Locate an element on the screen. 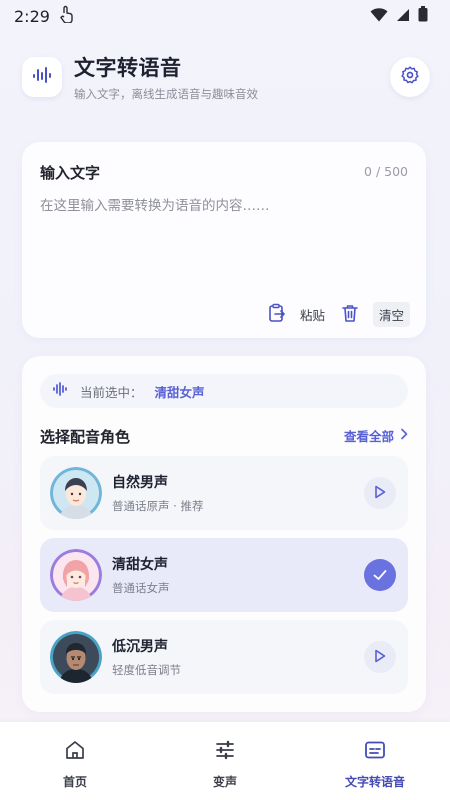 This screenshot has width=450, height=800. touch-icon is located at coordinates (66, 16).